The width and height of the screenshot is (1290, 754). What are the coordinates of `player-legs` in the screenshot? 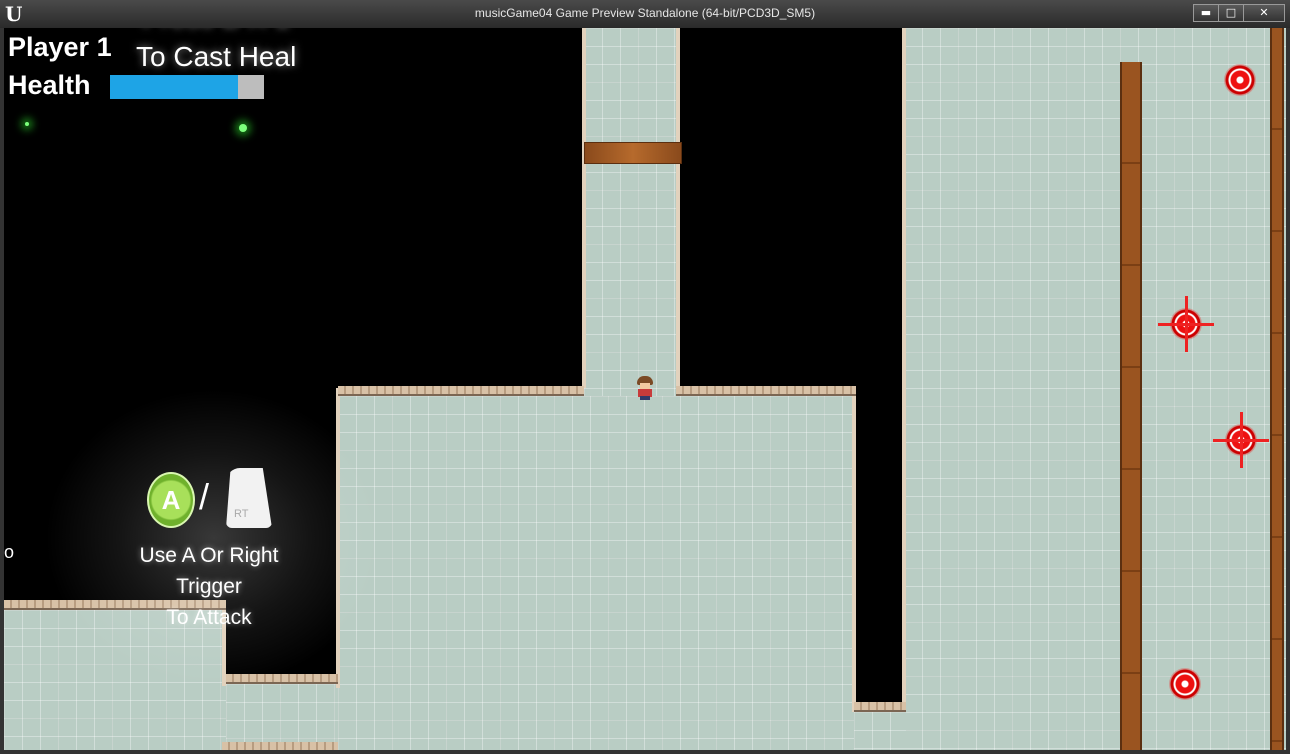 It's located at (645, 398).